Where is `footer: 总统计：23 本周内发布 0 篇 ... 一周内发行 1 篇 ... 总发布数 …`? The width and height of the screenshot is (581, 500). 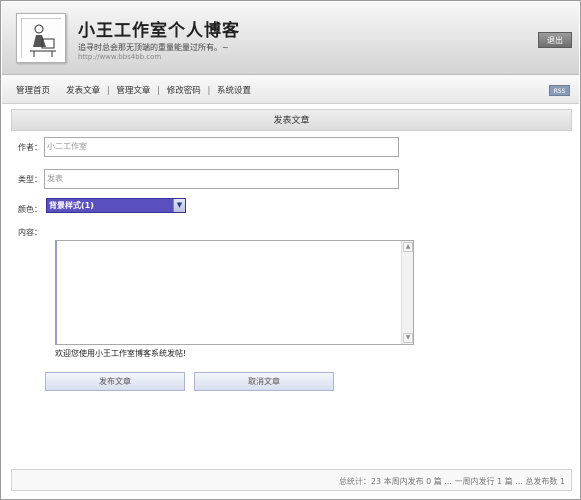 footer: 总统计：23 本周内发布 0 篇 ... 一周内发行 1 篇 ... 总发布数 … is located at coordinates (291, 480).